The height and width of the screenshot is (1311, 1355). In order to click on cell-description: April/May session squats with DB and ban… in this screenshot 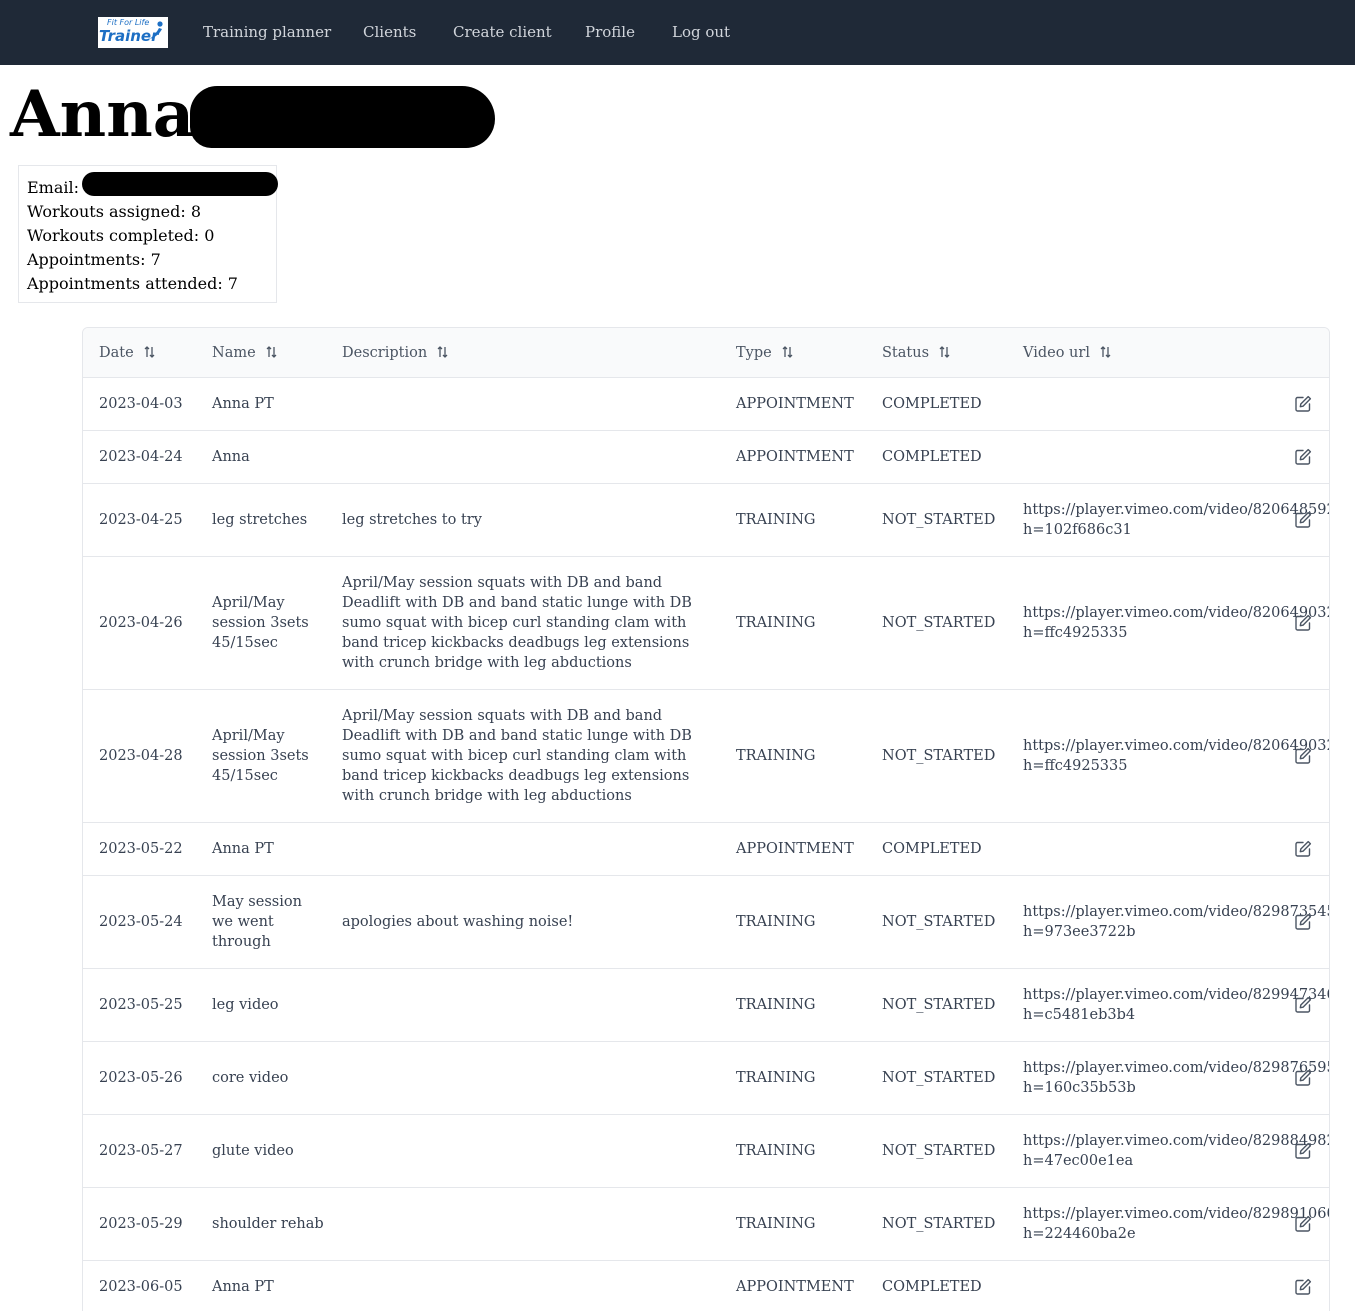, I will do `click(517, 623)`.